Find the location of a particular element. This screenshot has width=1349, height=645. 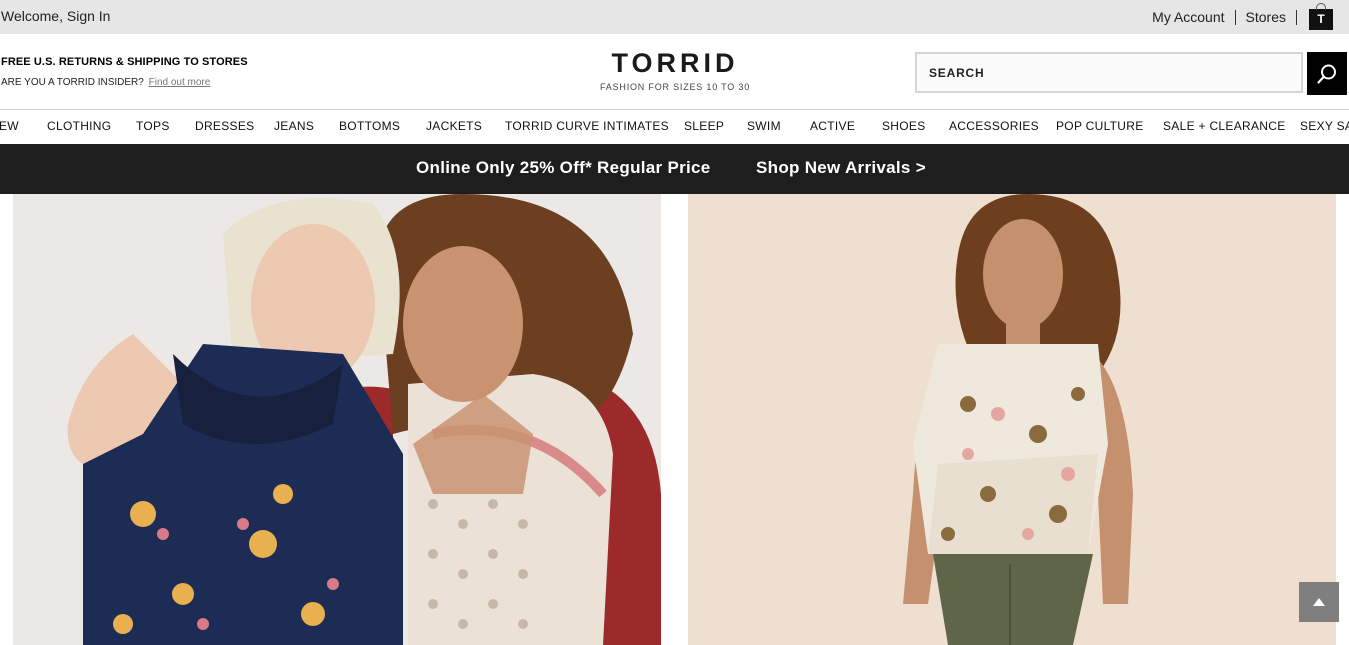

nav-item-swim: SWIM is located at coordinates (764, 126).